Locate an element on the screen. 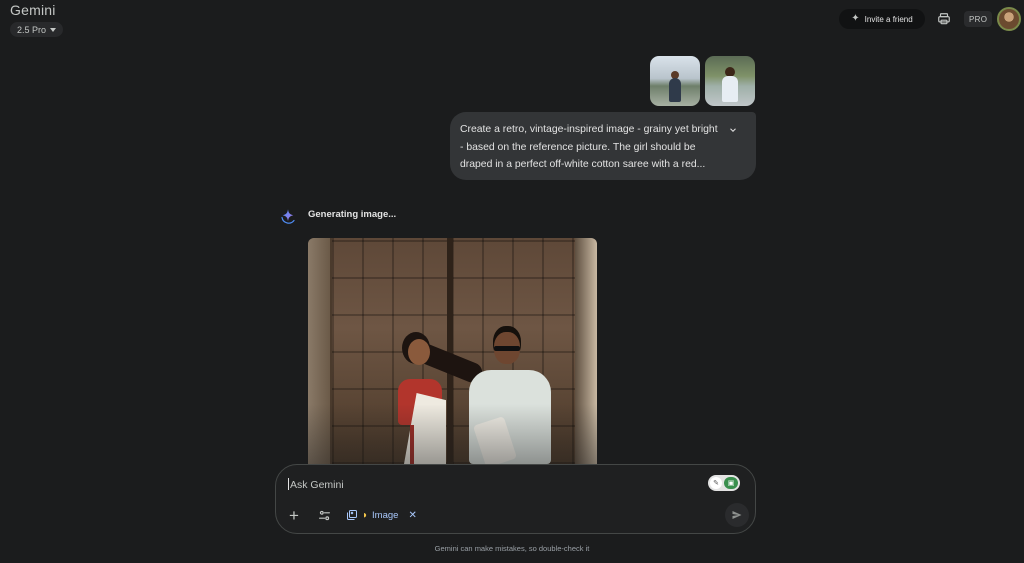  feather-icon: ✎ is located at coordinates (716, 483).